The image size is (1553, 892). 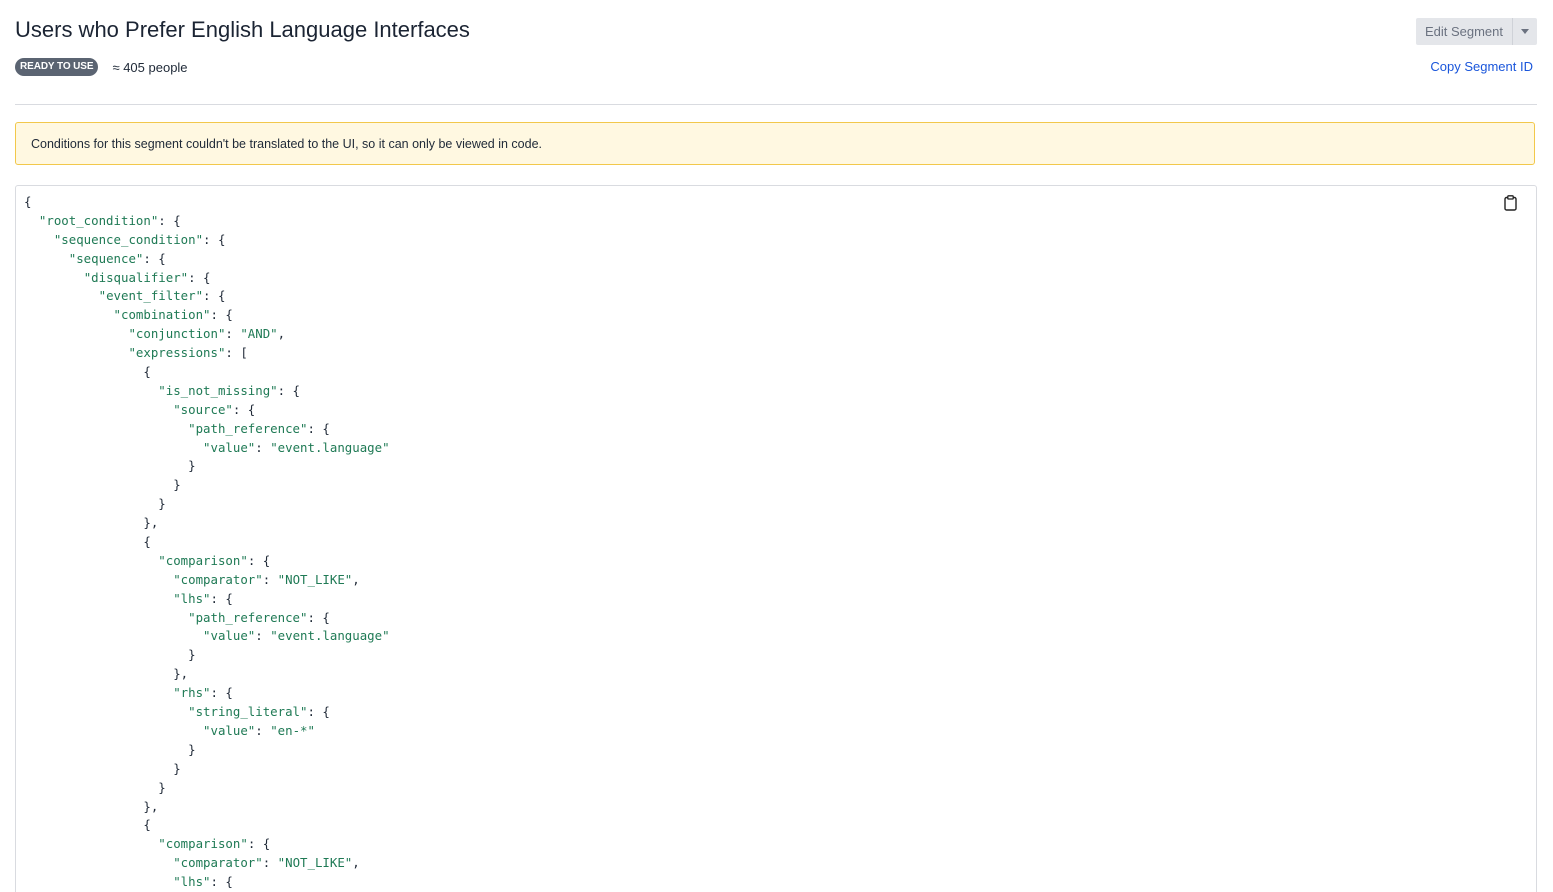 I want to click on code-line: "value": "event.language", so click(x=207, y=636).